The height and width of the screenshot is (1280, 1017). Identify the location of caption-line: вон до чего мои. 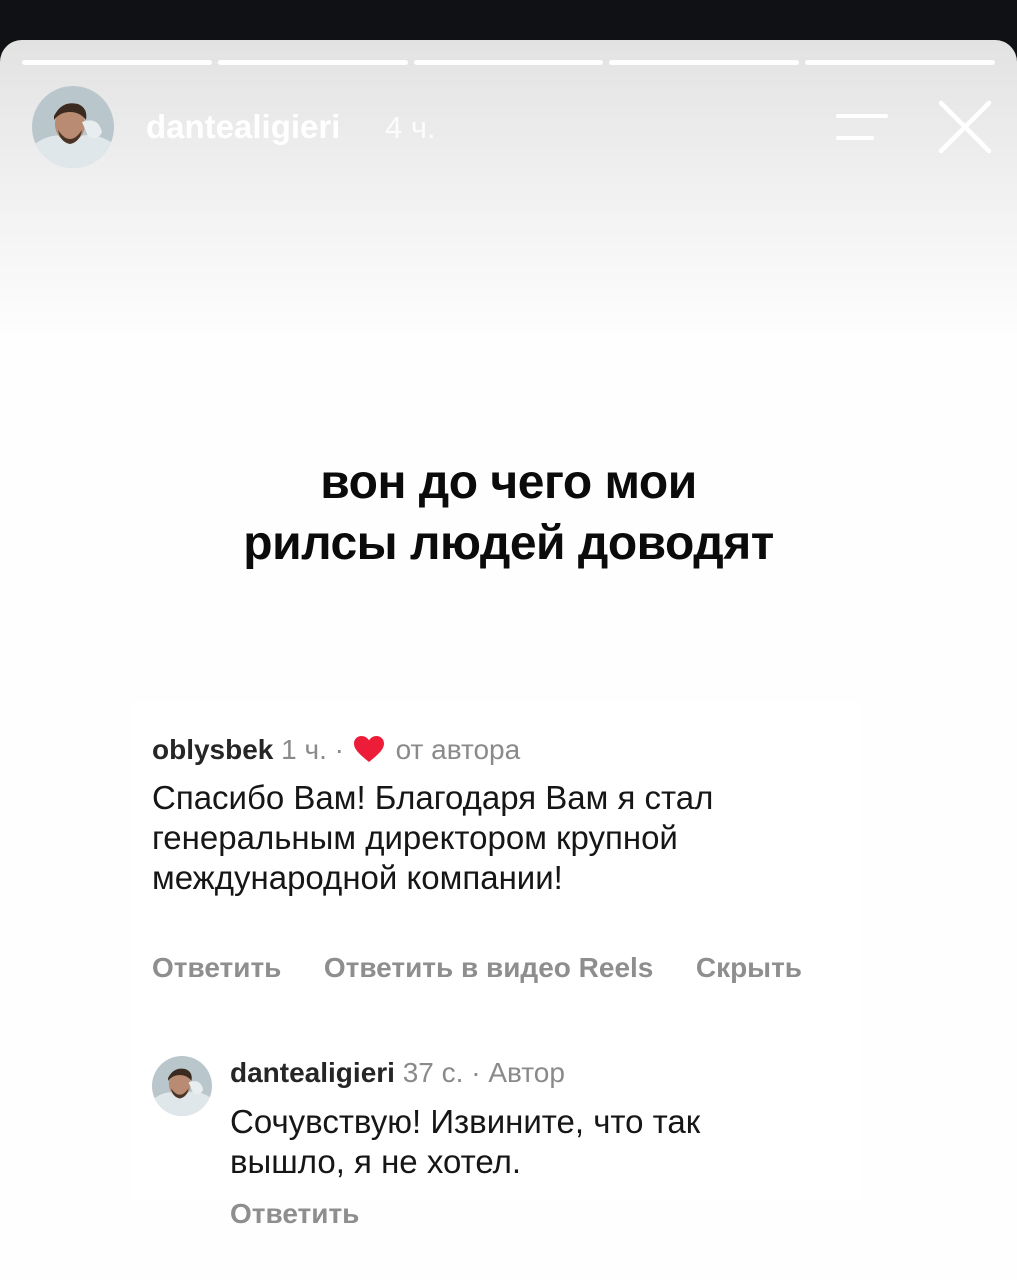
(508, 482).